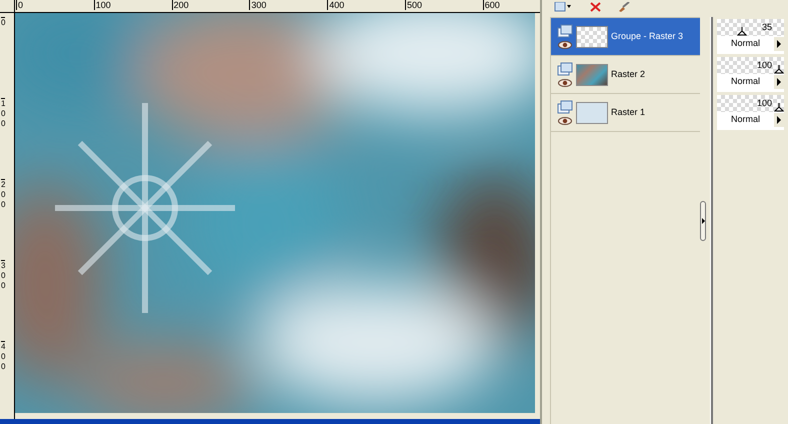 The width and height of the screenshot is (788, 424). What do you see at coordinates (624, 7) in the screenshot?
I see `brush-icon` at bounding box center [624, 7].